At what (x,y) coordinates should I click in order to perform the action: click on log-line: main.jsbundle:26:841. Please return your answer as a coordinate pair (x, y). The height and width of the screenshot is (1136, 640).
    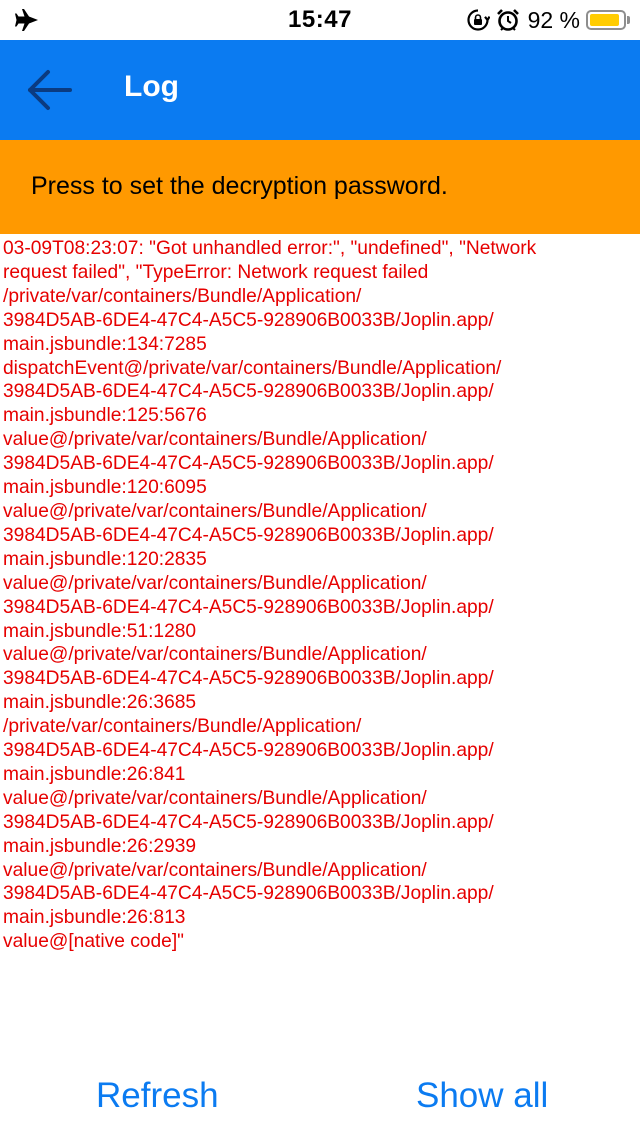
    Looking at the image, I should click on (94, 774).